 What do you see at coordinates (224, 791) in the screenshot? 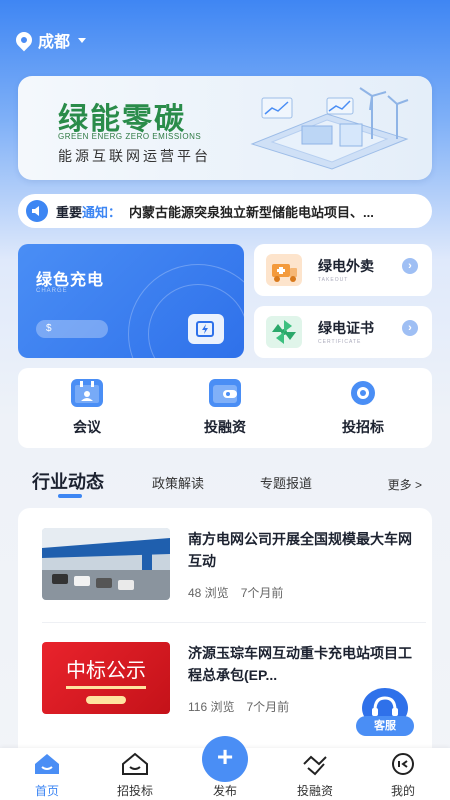
I see `nav-label-publish: 发布` at bounding box center [224, 791].